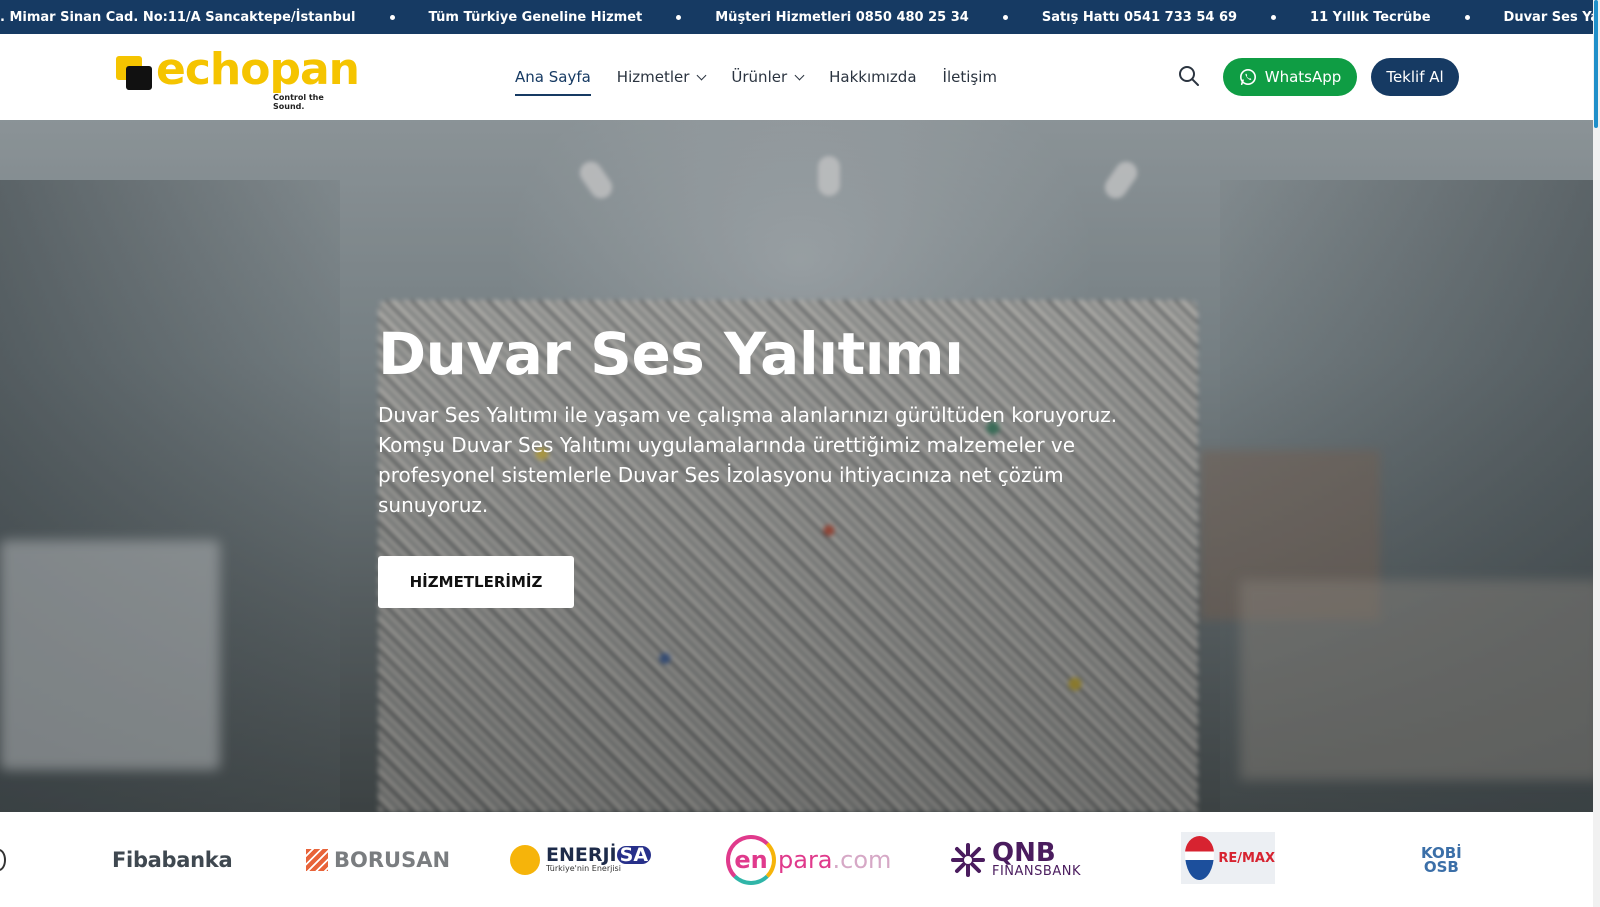 The width and height of the screenshot is (1600, 907). I want to click on partner-logo-remax: RE/MAX, so click(1228, 858).